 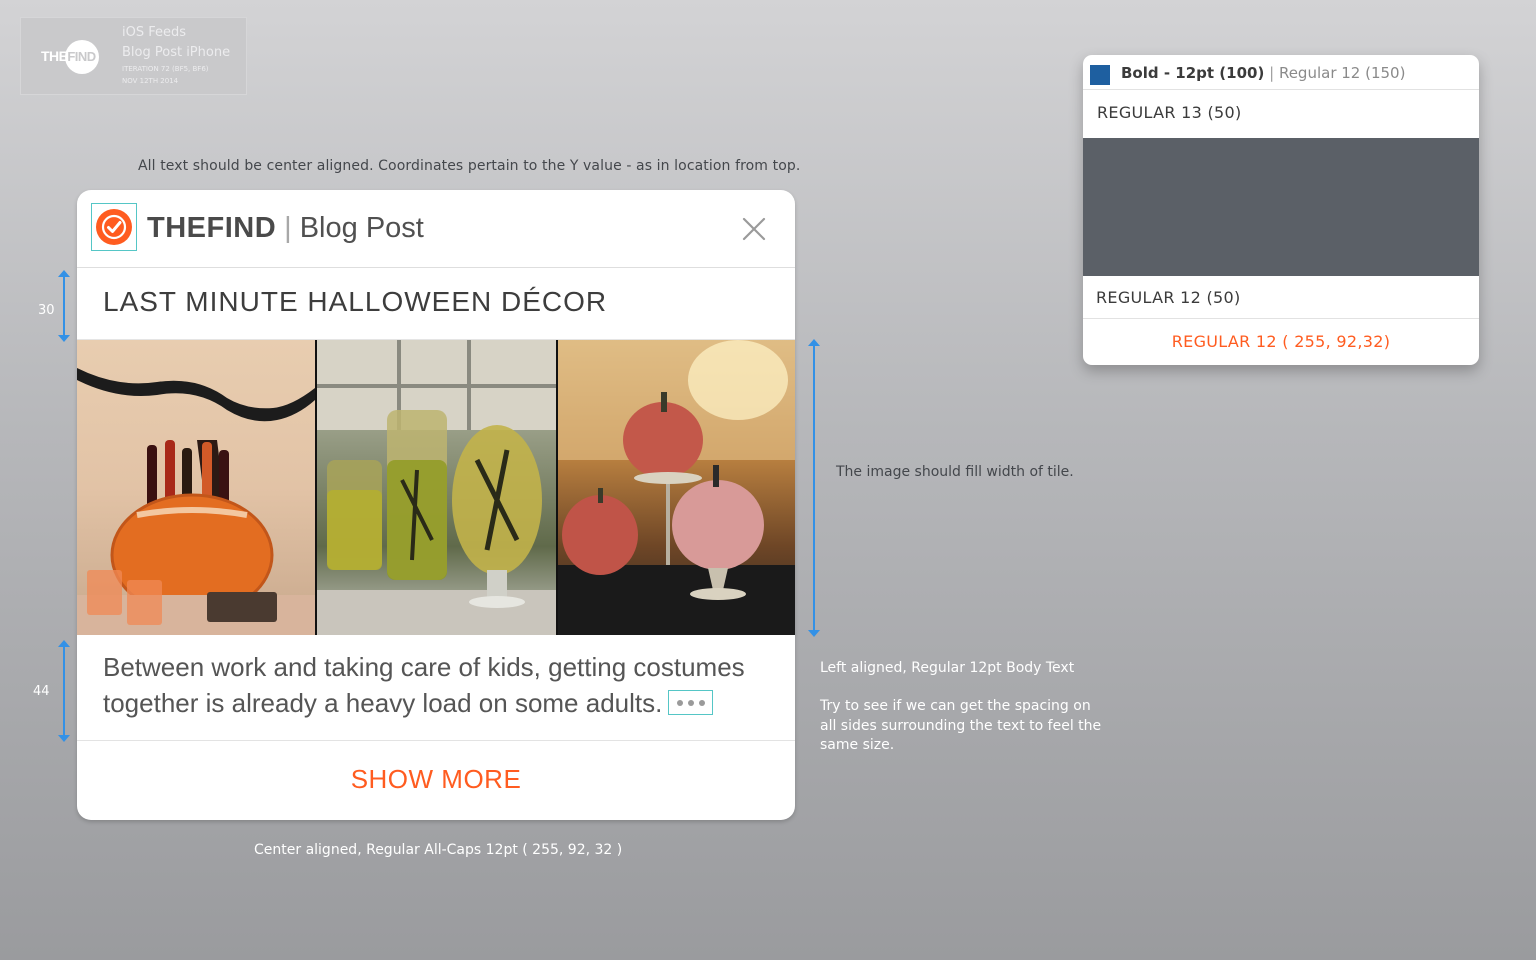 I want to click on file-info-project: iOS Feeds, so click(x=154, y=32).